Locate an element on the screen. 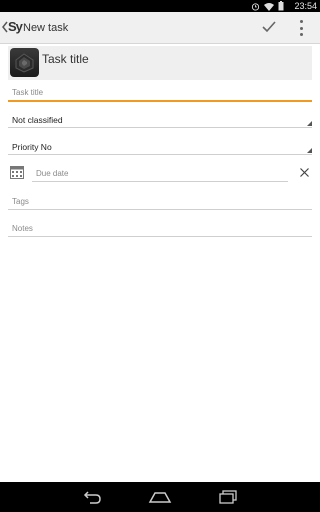  notes-underline is located at coordinates (160, 236).